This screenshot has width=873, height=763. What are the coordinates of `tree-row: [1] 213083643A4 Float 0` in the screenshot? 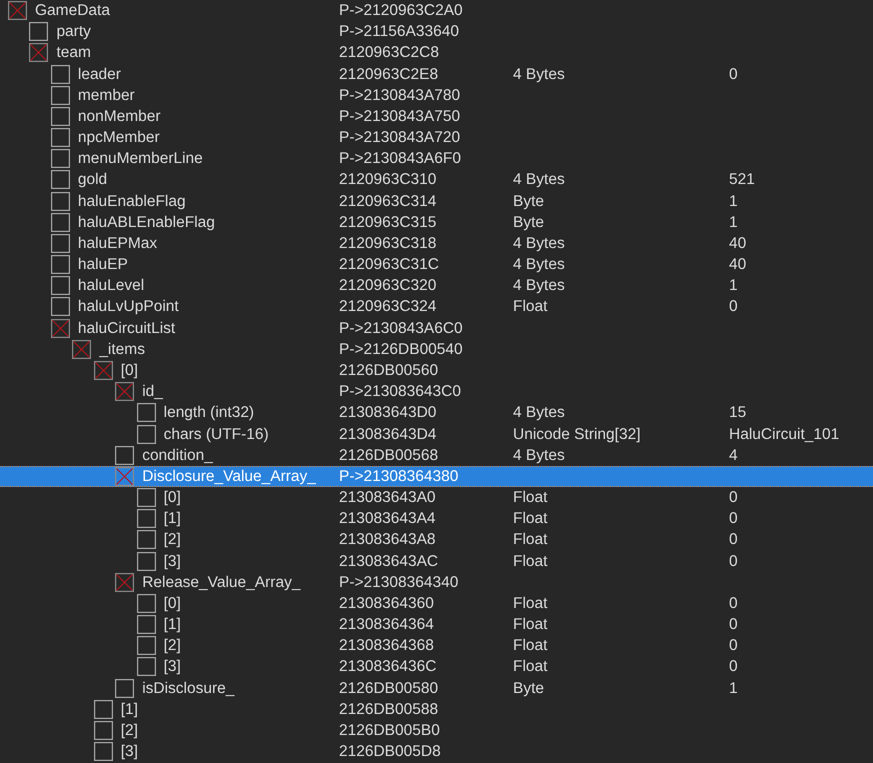 It's located at (436, 519).